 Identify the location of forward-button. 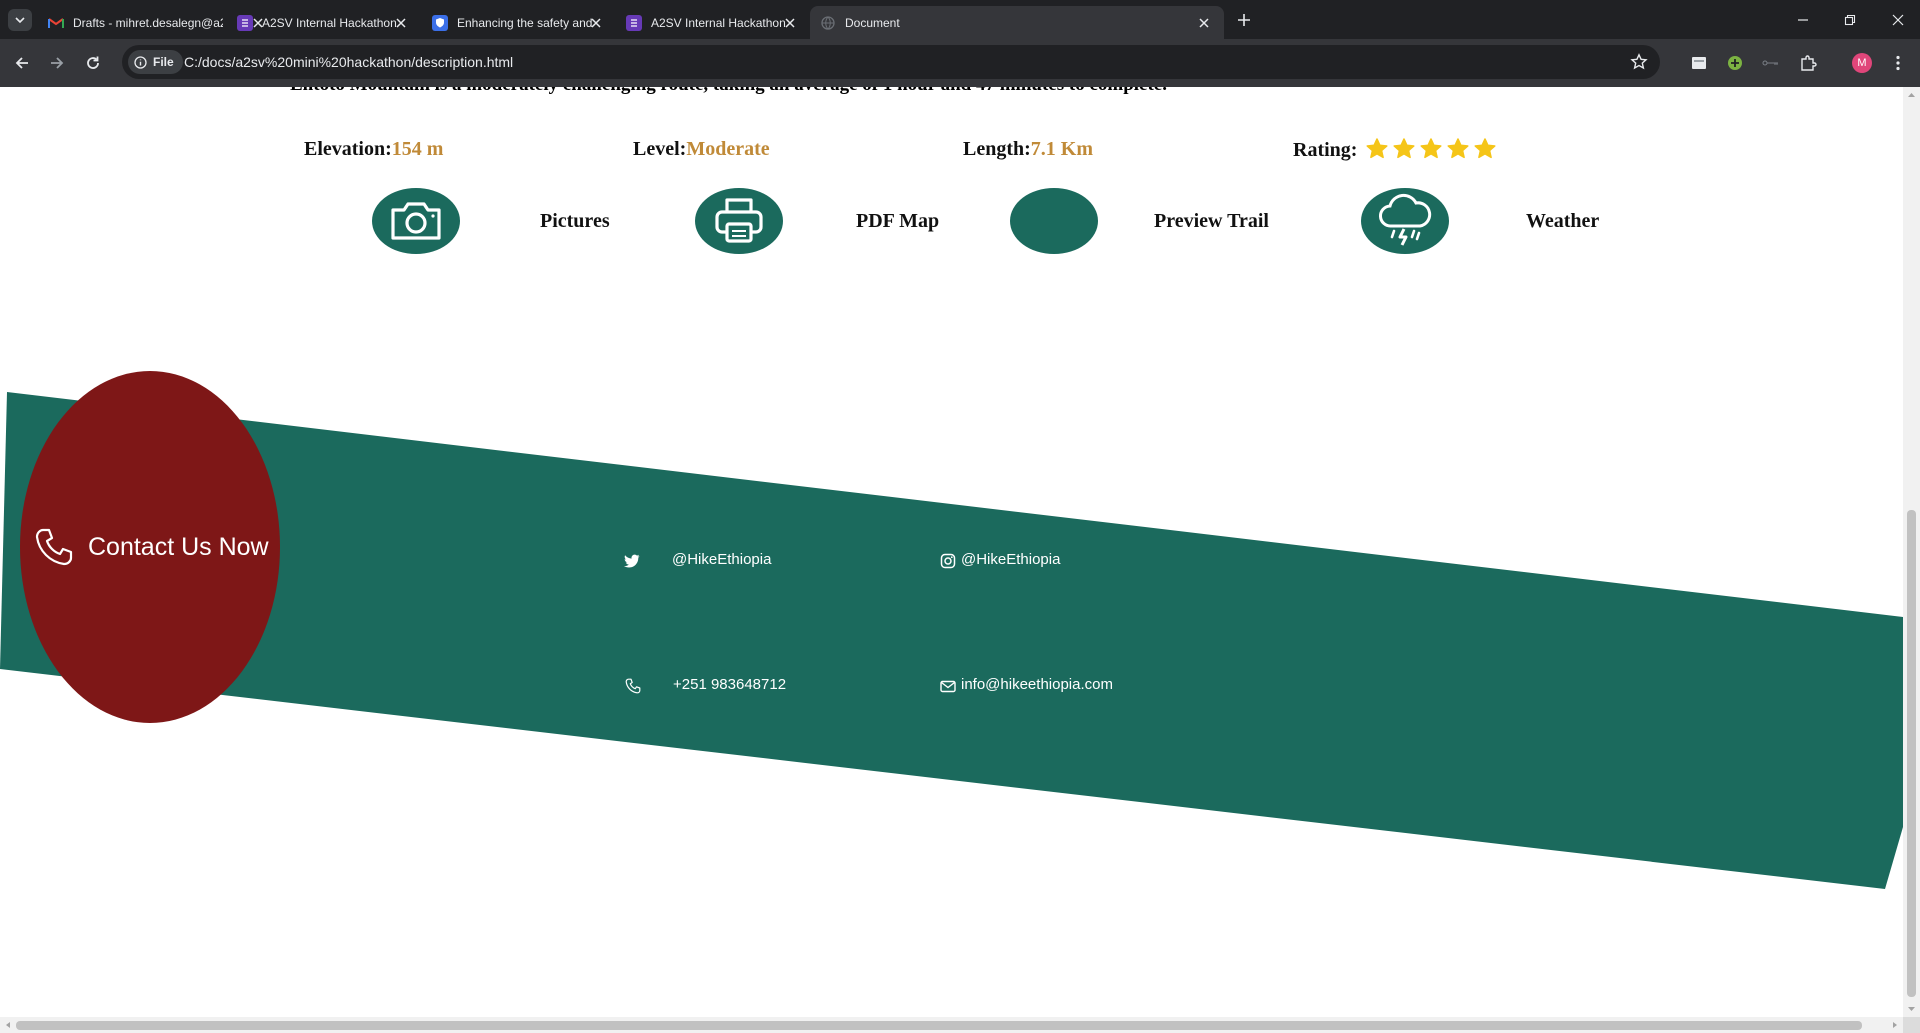
(57, 63).